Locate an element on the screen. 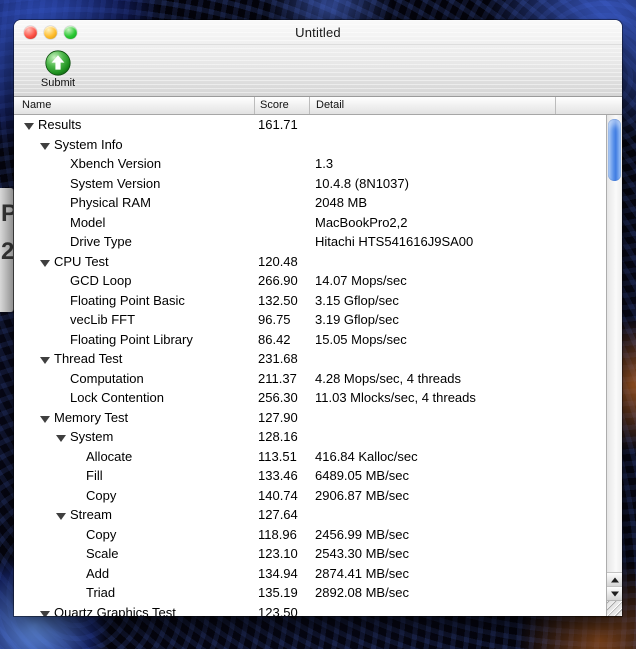 The height and width of the screenshot is (649, 636). table-row: Physical RAM 2048 MB is located at coordinates (310, 203).